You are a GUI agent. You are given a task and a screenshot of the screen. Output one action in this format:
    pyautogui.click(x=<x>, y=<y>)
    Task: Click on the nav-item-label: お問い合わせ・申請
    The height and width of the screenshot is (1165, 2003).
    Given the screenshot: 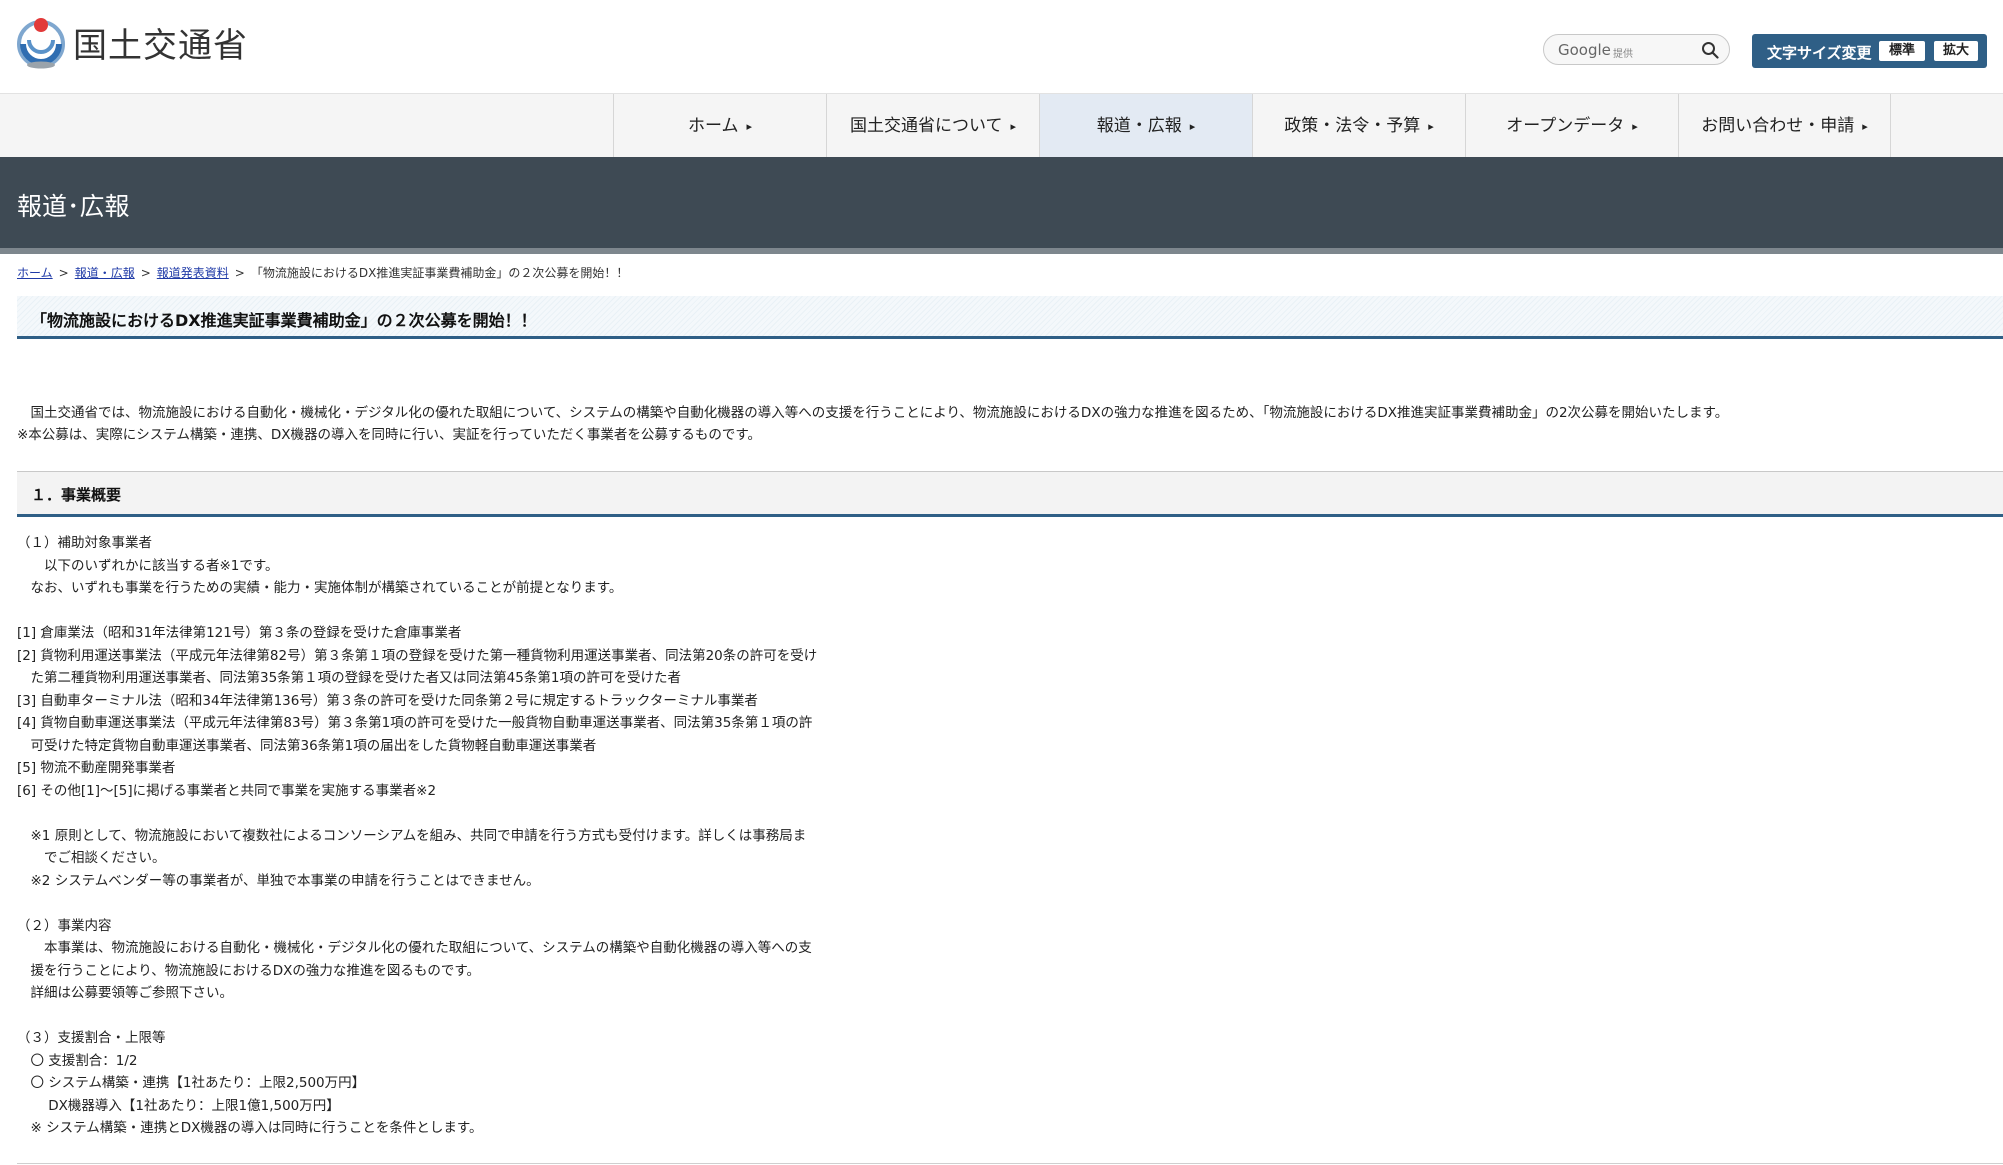 What is the action you would take?
    pyautogui.click(x=1778, y=126)
    